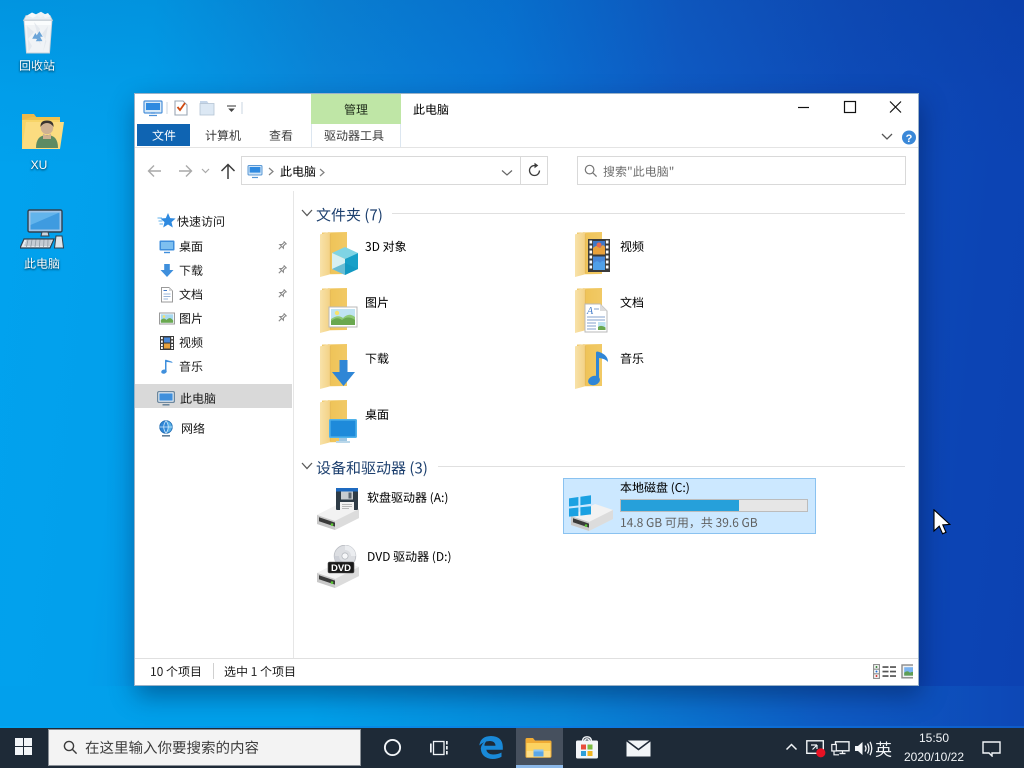  What do you see at coordinates (341, 568) in the screenshot?
I see `svg-text: DVD` at bounding box center [341, 568].